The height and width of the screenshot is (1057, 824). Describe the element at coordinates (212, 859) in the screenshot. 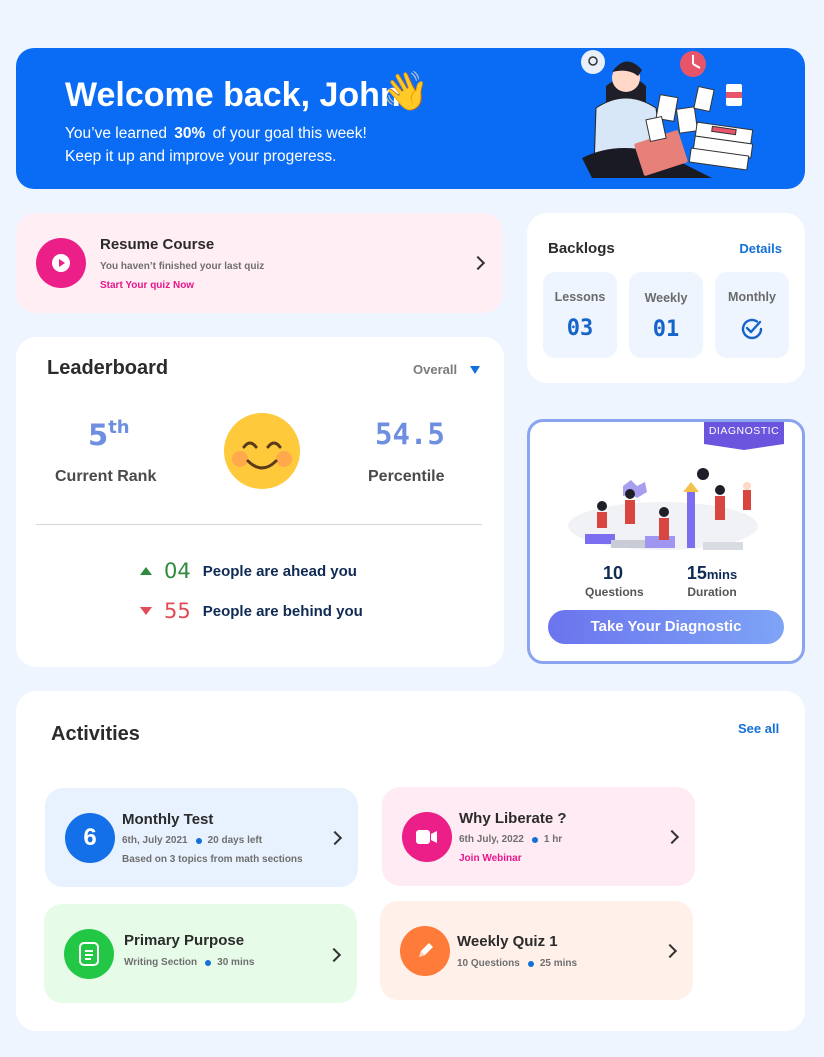

I see `activity-description: Based on 3 topics from math sections` at that location.